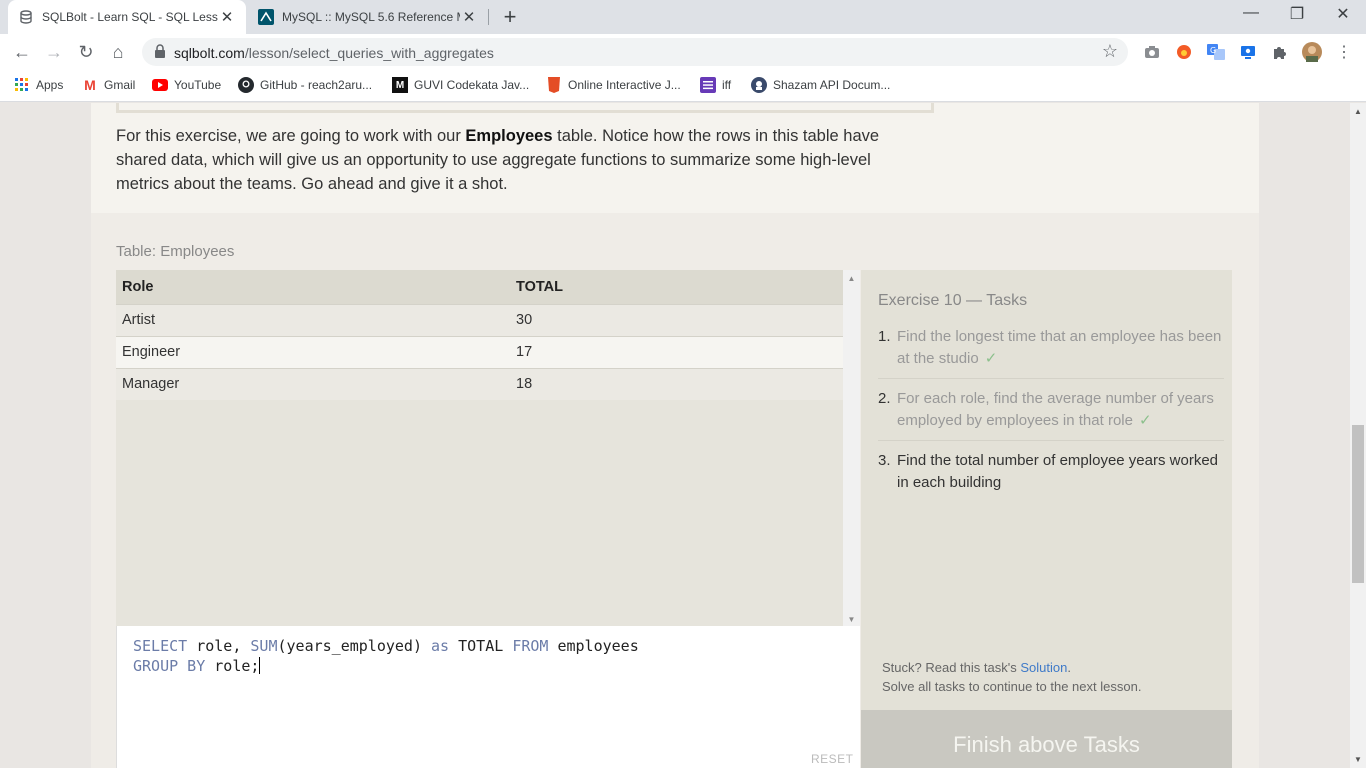 The width and height of the screenshot is (1366, 768). Describe the element at coordinates (1344, 52) in the screenshot. I see `menu-kebab-icon: ⋮` at that location.